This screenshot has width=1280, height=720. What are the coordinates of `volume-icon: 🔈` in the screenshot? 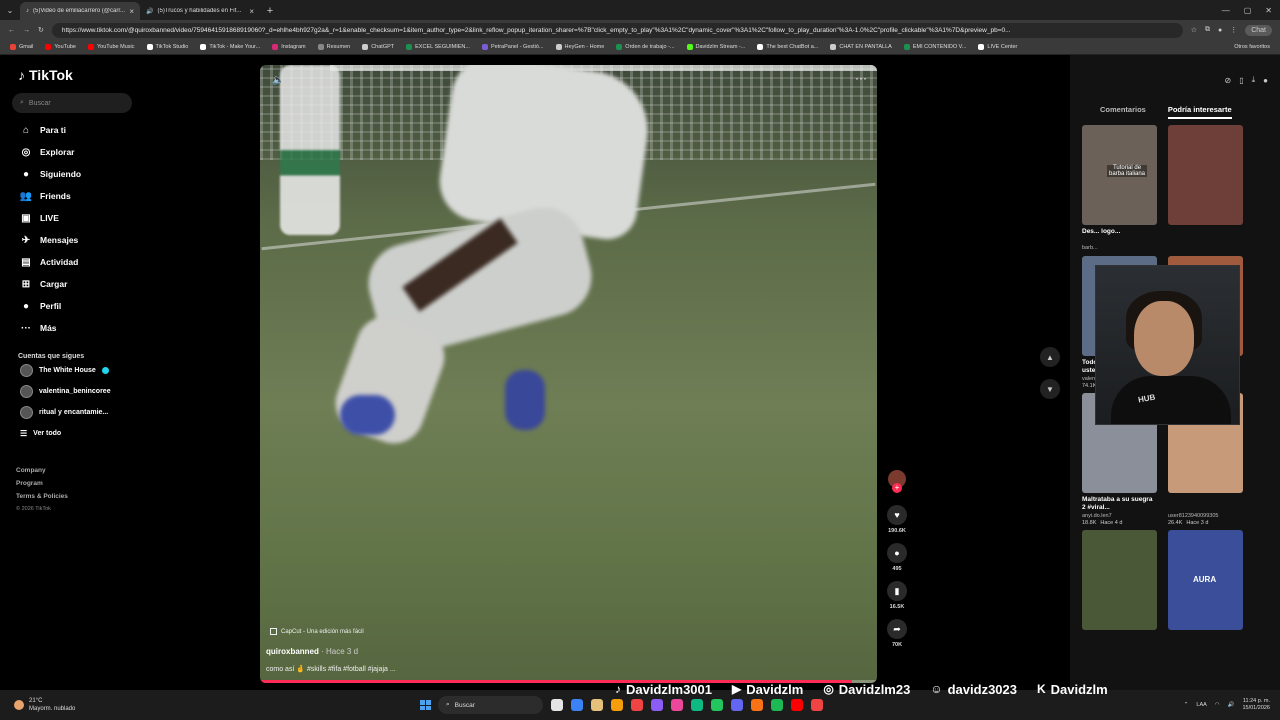 It's located at (278, 80).